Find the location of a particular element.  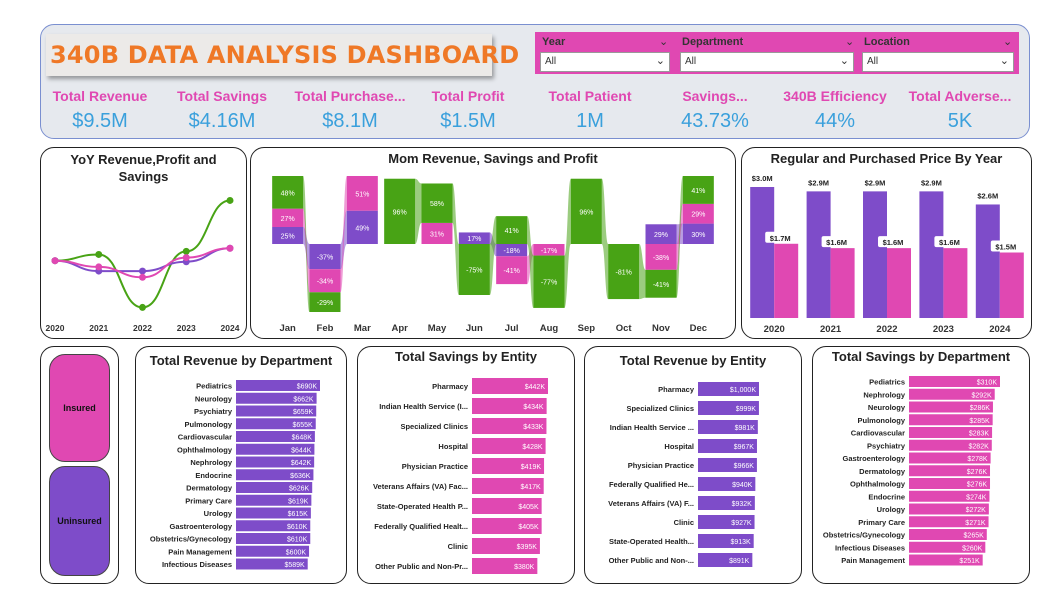

mom-data-label: -38% is located at coordinates (661, 258).